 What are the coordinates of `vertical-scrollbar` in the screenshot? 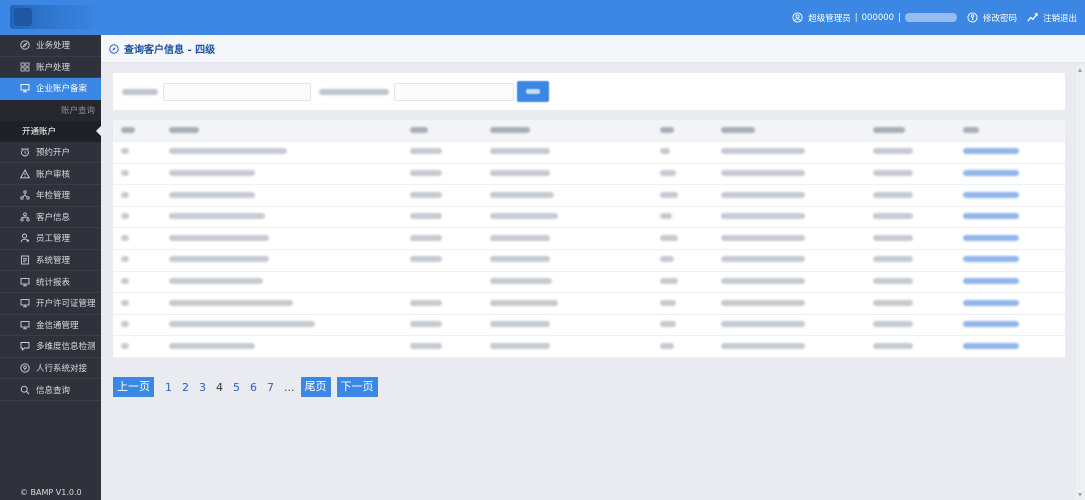 It's located at (1080, 282).